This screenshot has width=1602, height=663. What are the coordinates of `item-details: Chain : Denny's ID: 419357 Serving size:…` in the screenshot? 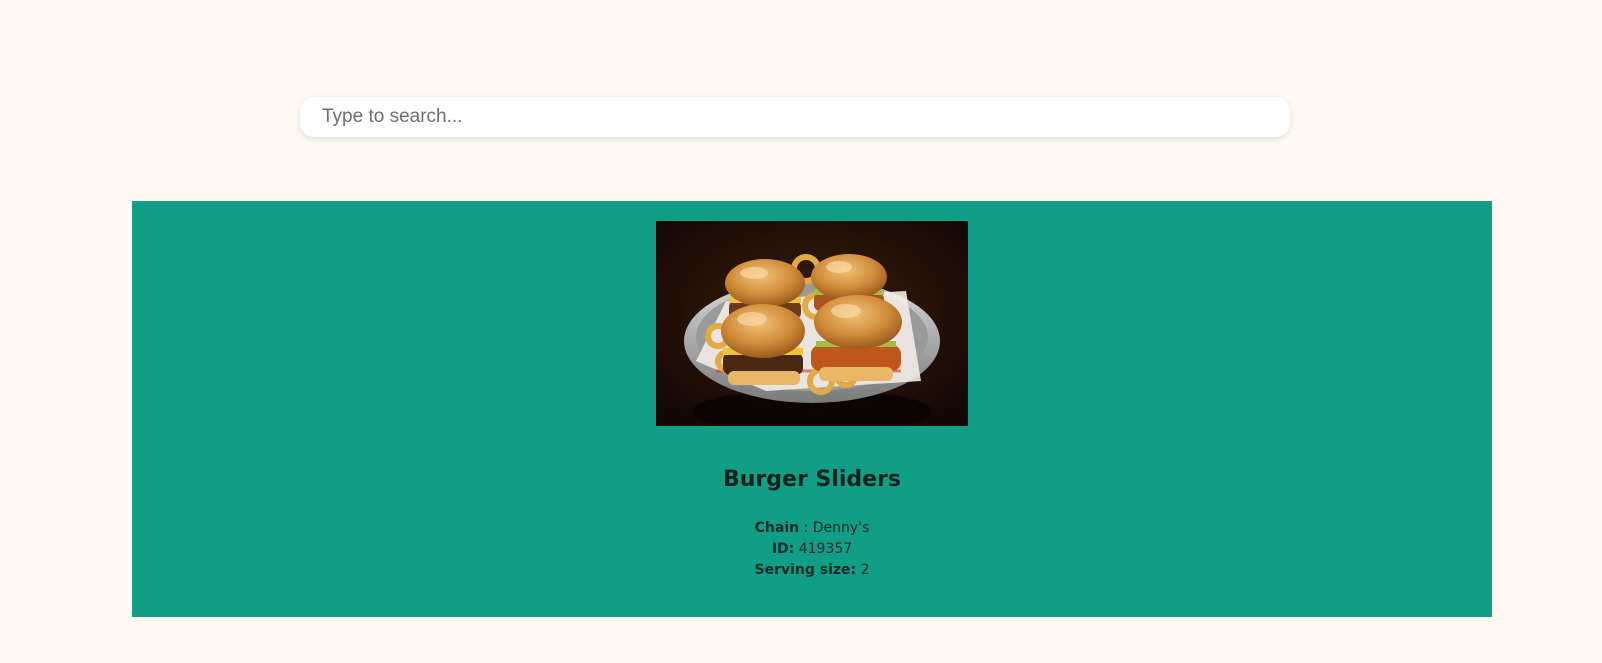 It's located at (812, 549).